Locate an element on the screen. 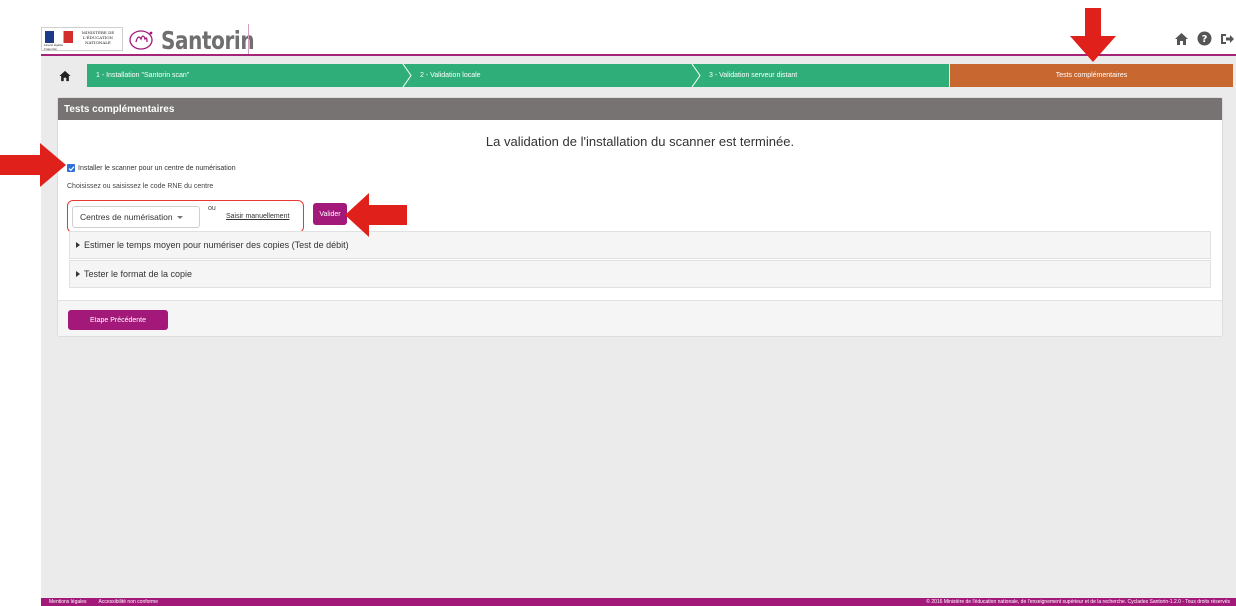  validate-button: Valider is located at coordinates (330, 214).